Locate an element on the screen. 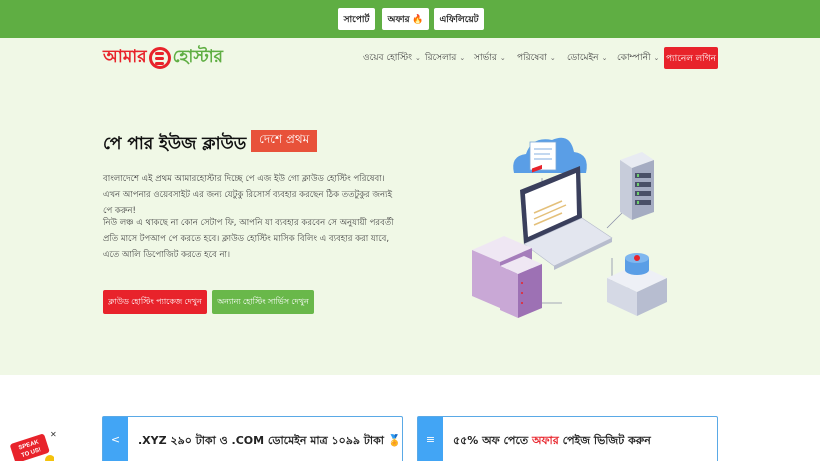 The width and height of the screenshot is (820, 461). discount-offer-card: ≡ ৫৫% অফ পেতে অফার পেইজ ভিজিট করুন is located at coordinates (567, 438).